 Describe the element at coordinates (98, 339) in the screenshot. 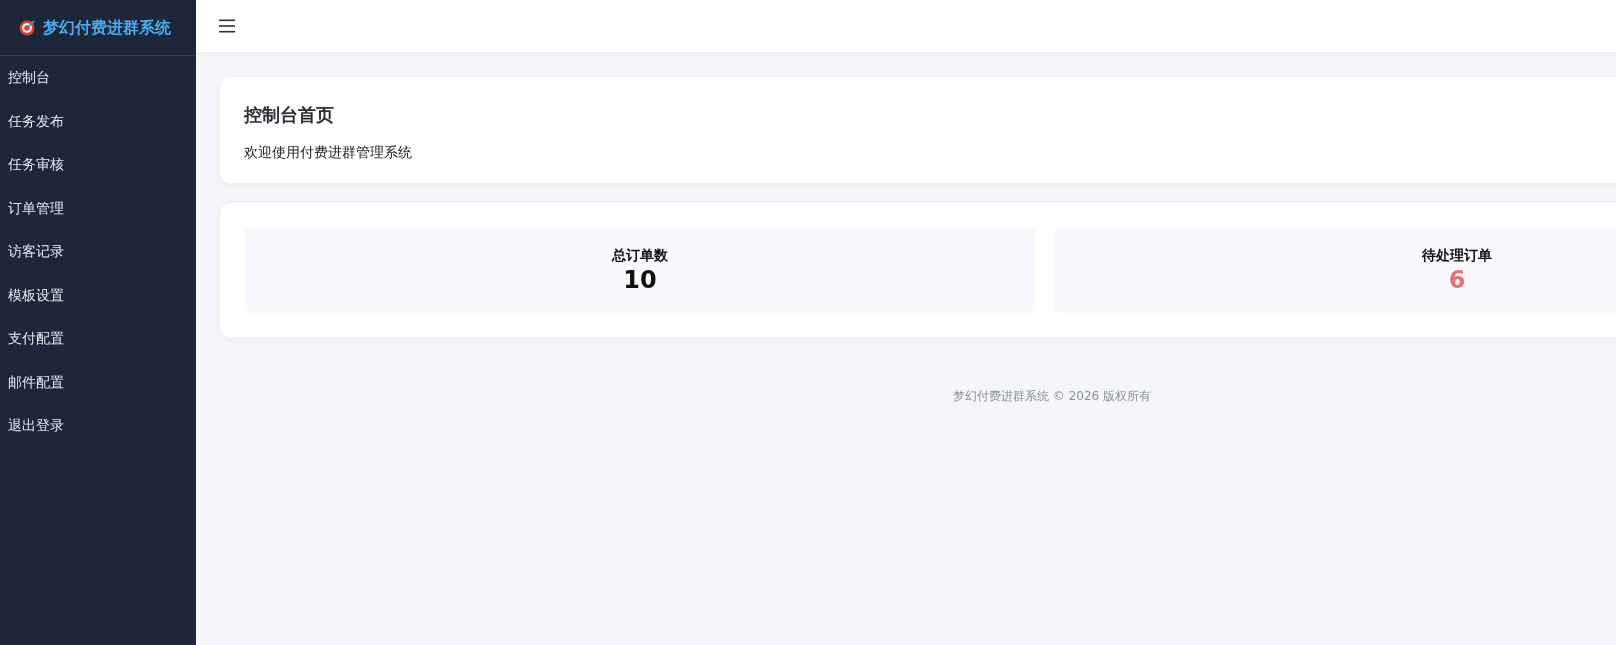

I see `sidebar-item: 支付配置` at that location.